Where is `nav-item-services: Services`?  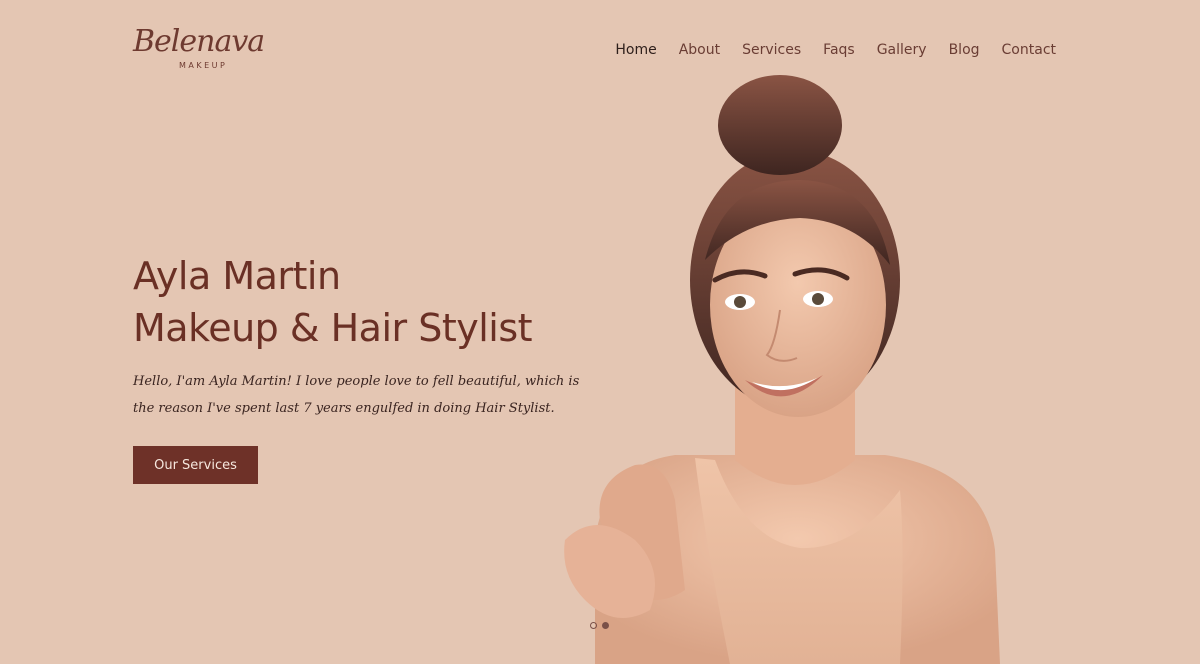
nav-item-services: Services is located at coordinates (771, 50).